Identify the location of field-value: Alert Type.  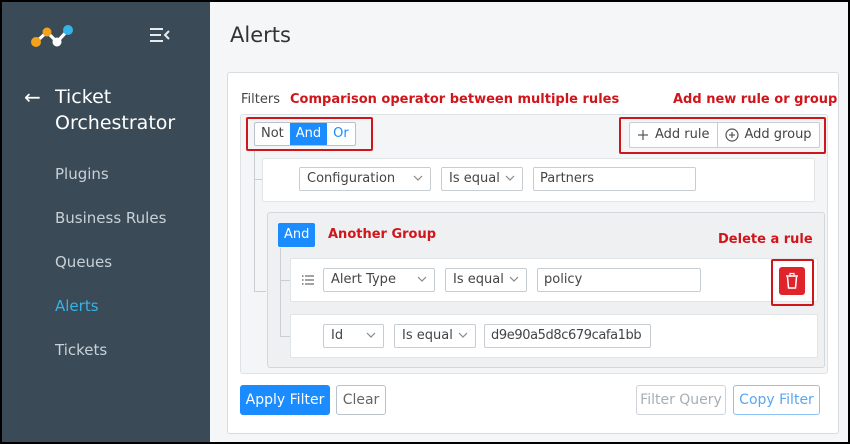
(363, 279).